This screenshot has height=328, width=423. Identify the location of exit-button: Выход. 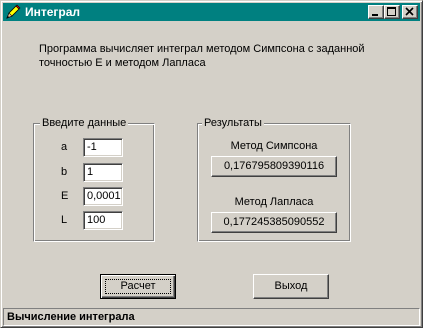
(291, 286).